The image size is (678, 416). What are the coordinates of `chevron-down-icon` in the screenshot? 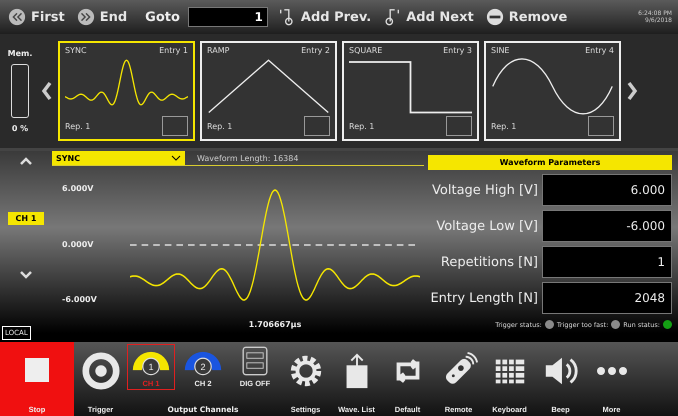 It's located at (26, 275).